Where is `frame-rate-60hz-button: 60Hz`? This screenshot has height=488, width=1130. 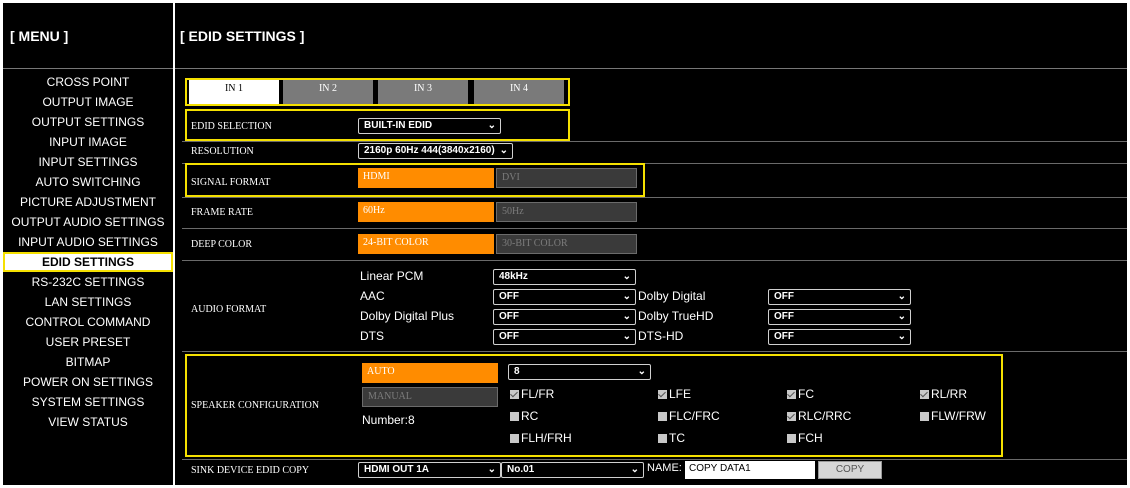
frame-rate-60hz-button: 60Hz is located at coordinates (426, 212).